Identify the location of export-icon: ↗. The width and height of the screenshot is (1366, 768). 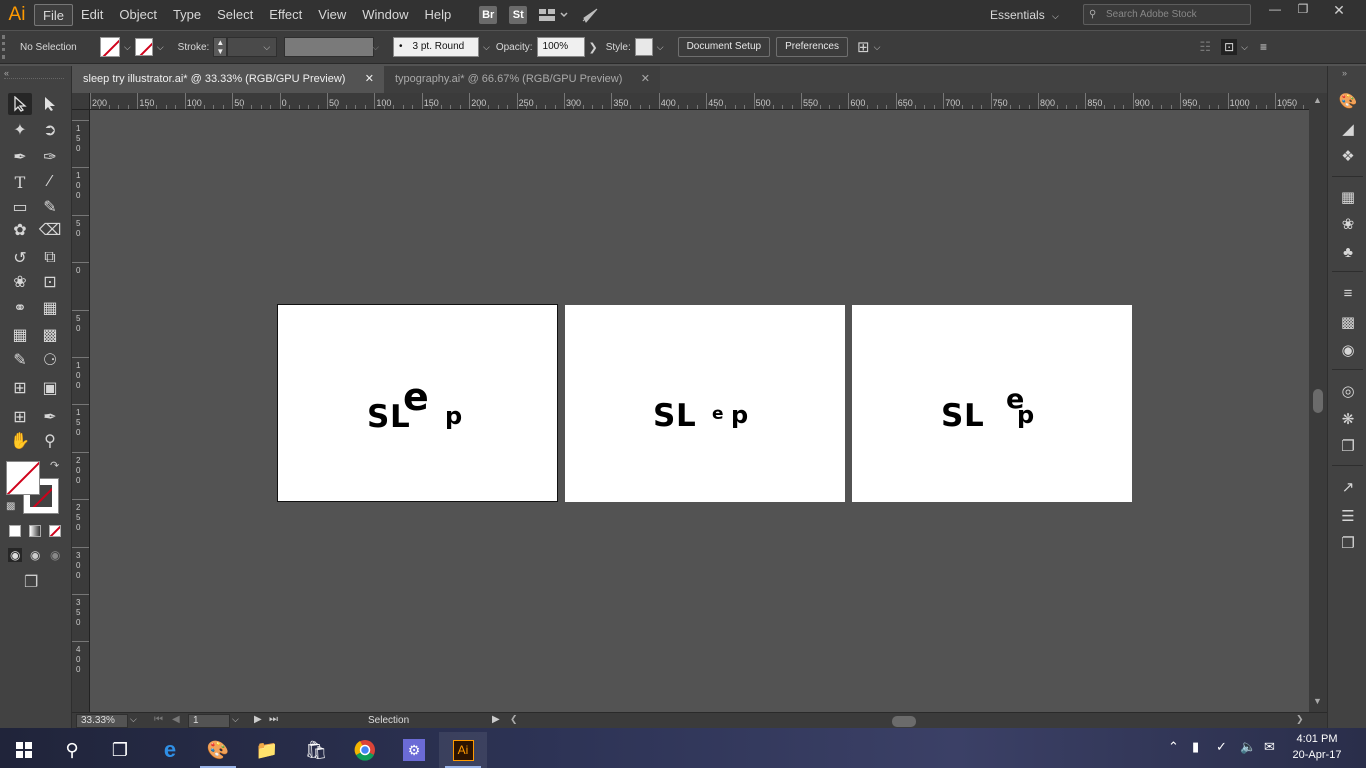
(1348, 487).